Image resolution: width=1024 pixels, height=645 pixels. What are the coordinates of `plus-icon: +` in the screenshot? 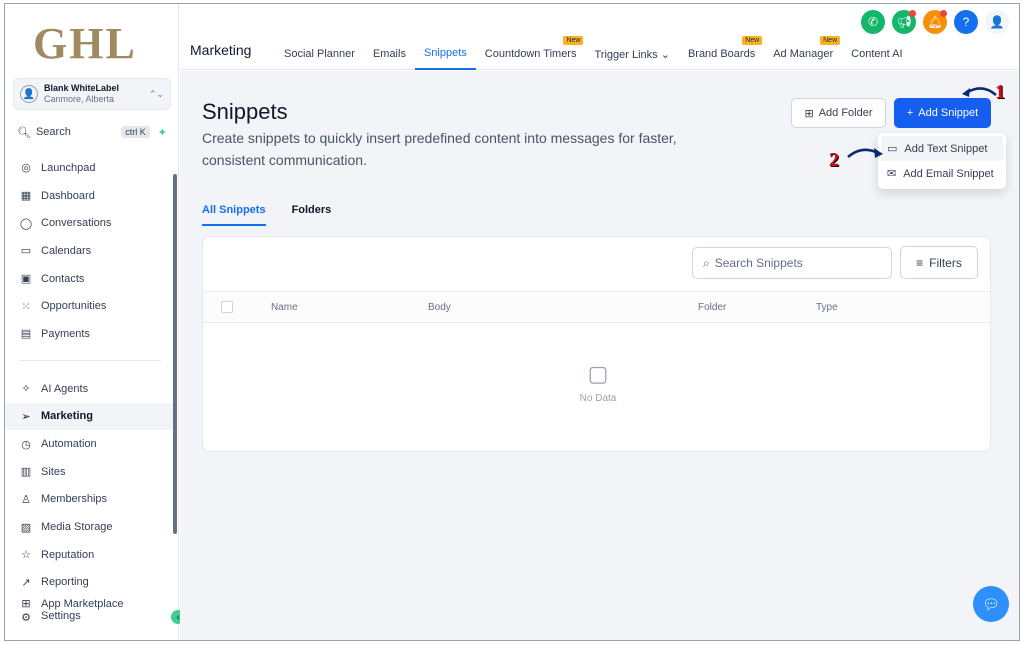 It's located at (910, 113).